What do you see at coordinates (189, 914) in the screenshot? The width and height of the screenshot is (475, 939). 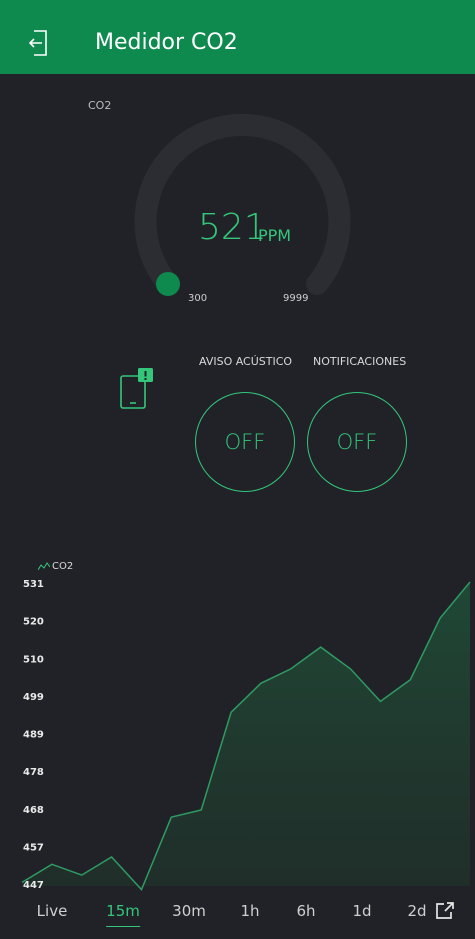 I see `range-30m: 30m` at bounding box center [189, 914].